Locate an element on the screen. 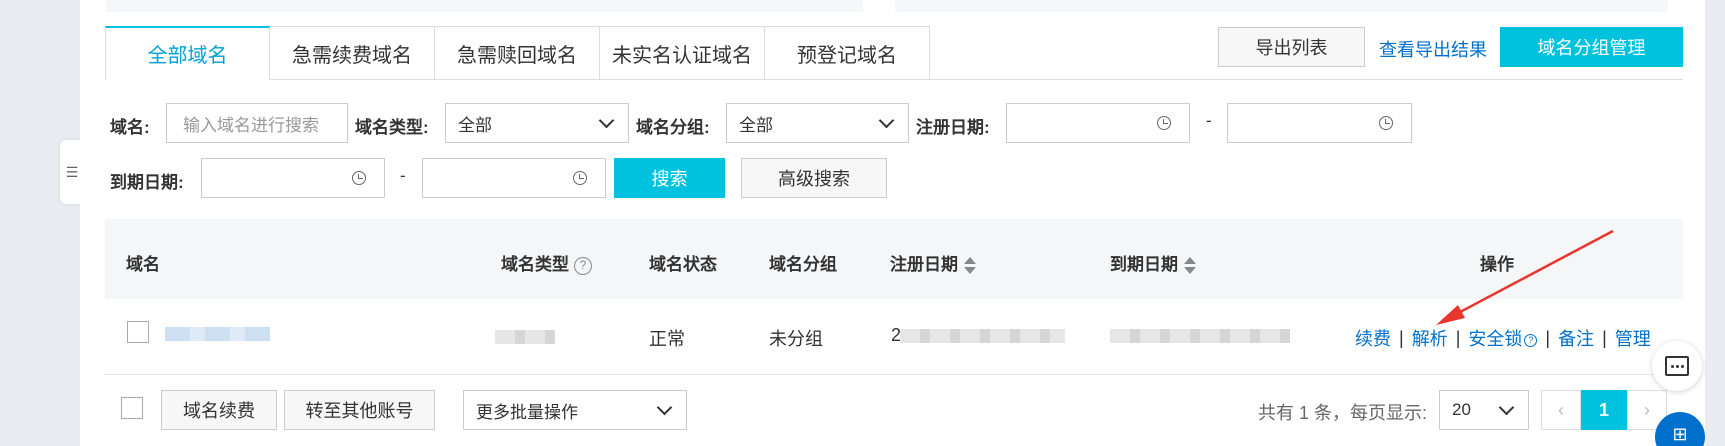 The width and height of the screenshot is (1725, 446). reg-date-end-input is located at coordinates (1319, 123).